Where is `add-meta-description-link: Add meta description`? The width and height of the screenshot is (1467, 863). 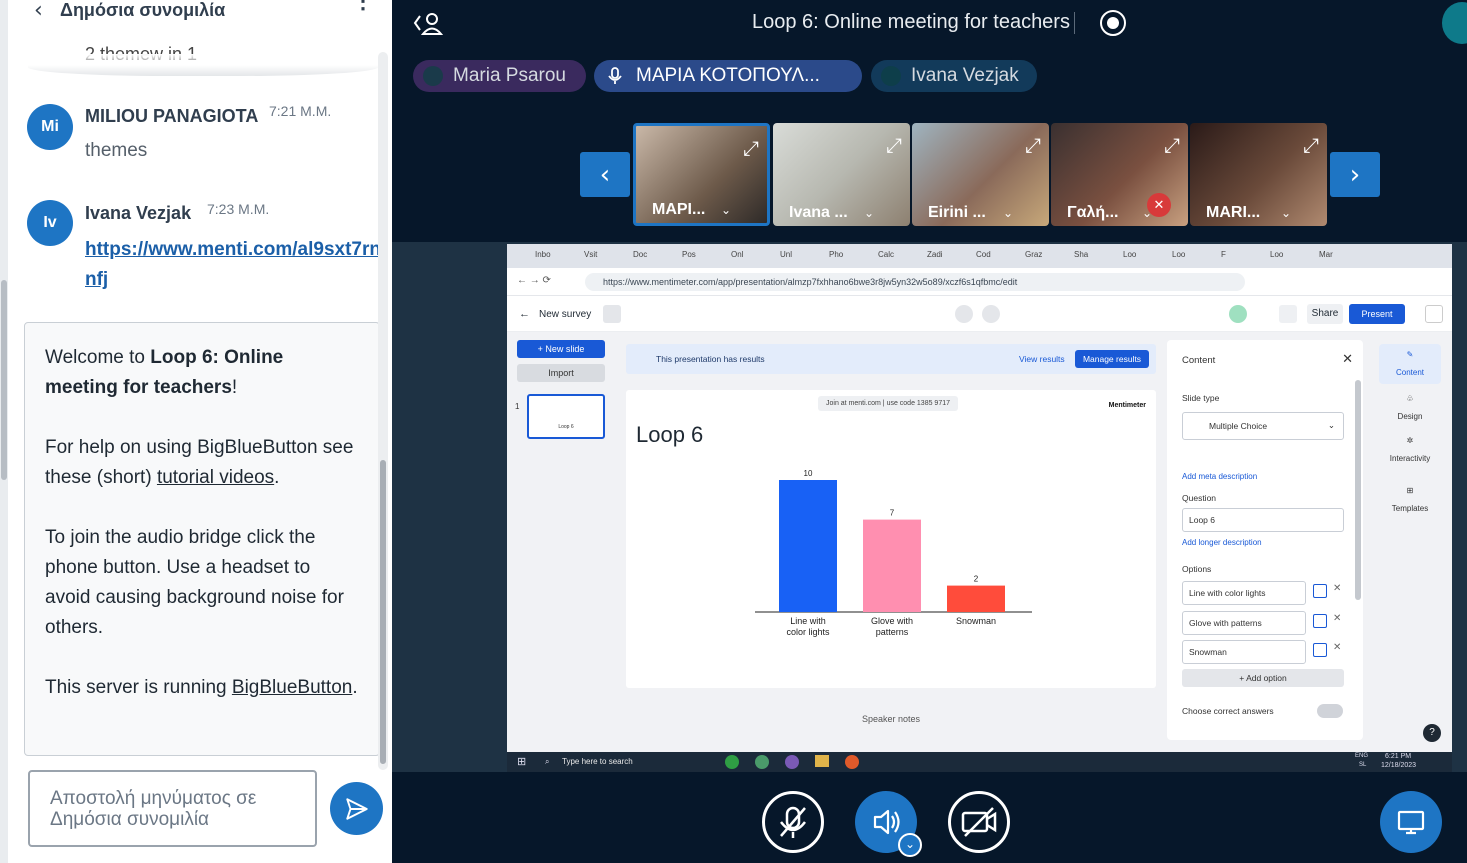 add-meta-description-link: Add meta description is located at coordinates (1219, 476).